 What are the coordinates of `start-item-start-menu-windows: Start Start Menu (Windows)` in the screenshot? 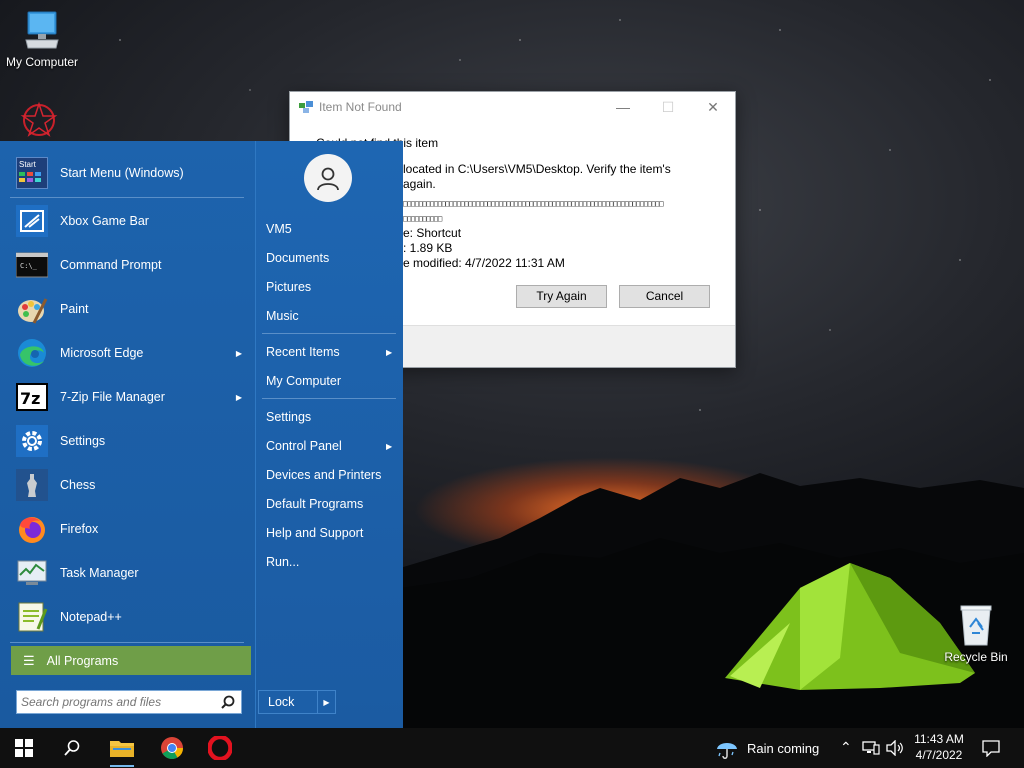 It's located at (127, 173).